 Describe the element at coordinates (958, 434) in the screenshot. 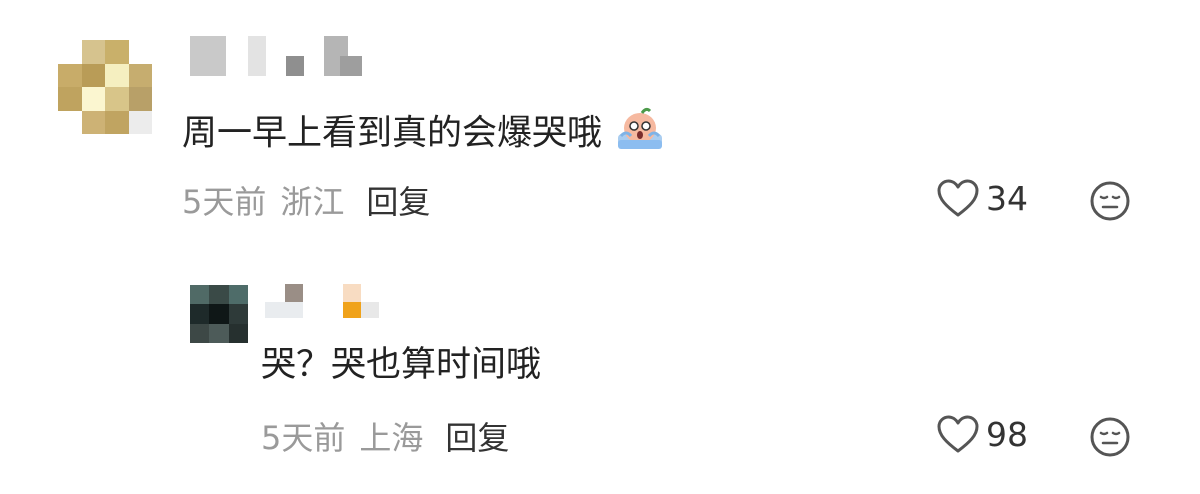

I see `heart-icon` at that location.